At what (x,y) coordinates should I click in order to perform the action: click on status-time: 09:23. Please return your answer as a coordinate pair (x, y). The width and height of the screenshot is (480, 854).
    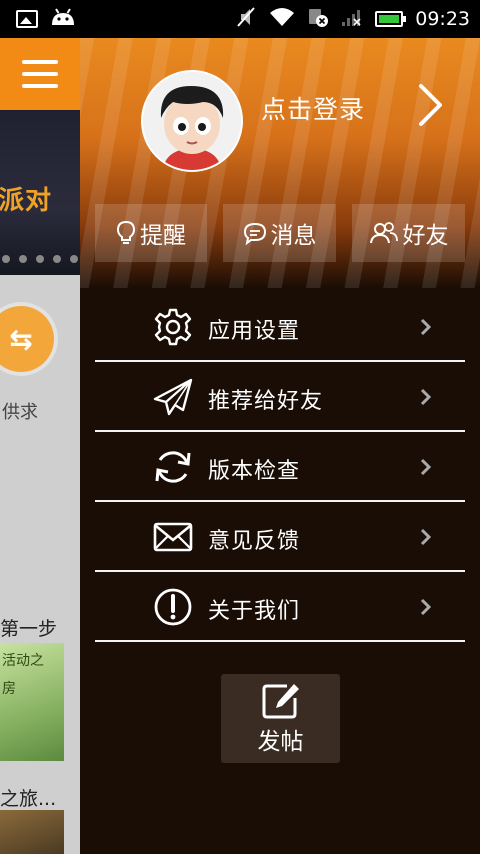
    Looking at the image, I should click on (442, 19).